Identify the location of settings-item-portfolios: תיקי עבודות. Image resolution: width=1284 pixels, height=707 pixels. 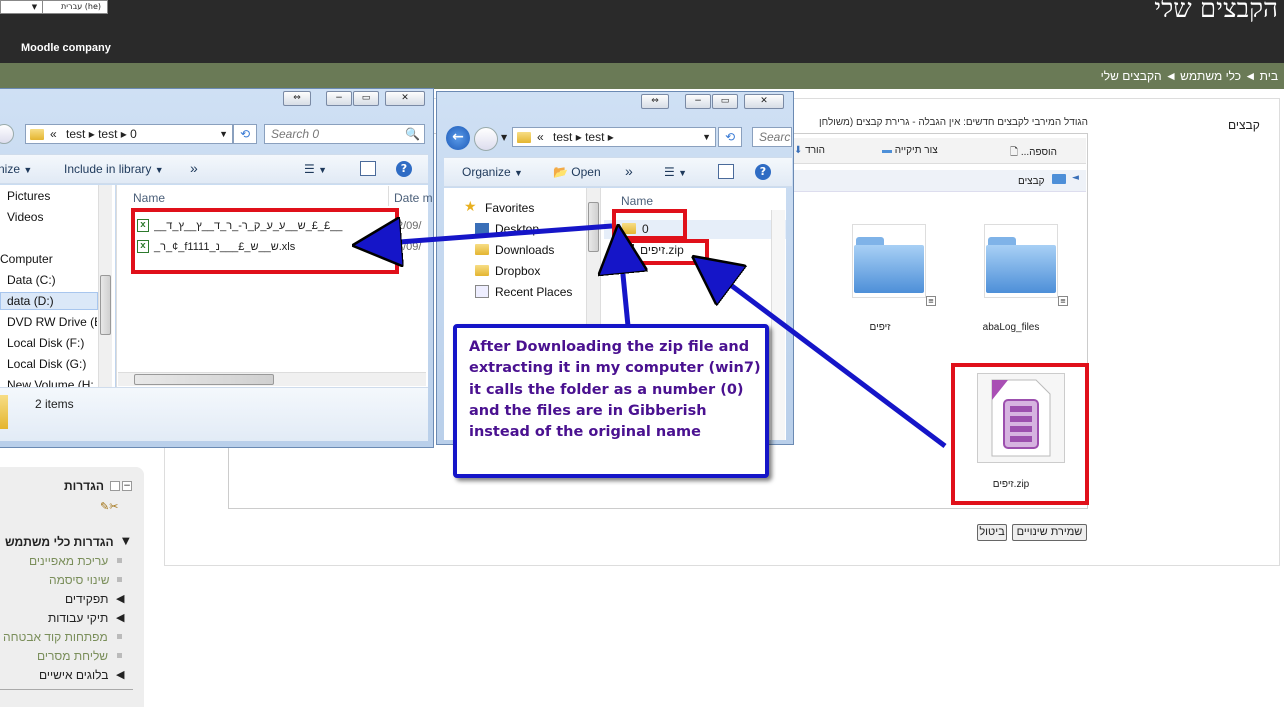
(78, 618).